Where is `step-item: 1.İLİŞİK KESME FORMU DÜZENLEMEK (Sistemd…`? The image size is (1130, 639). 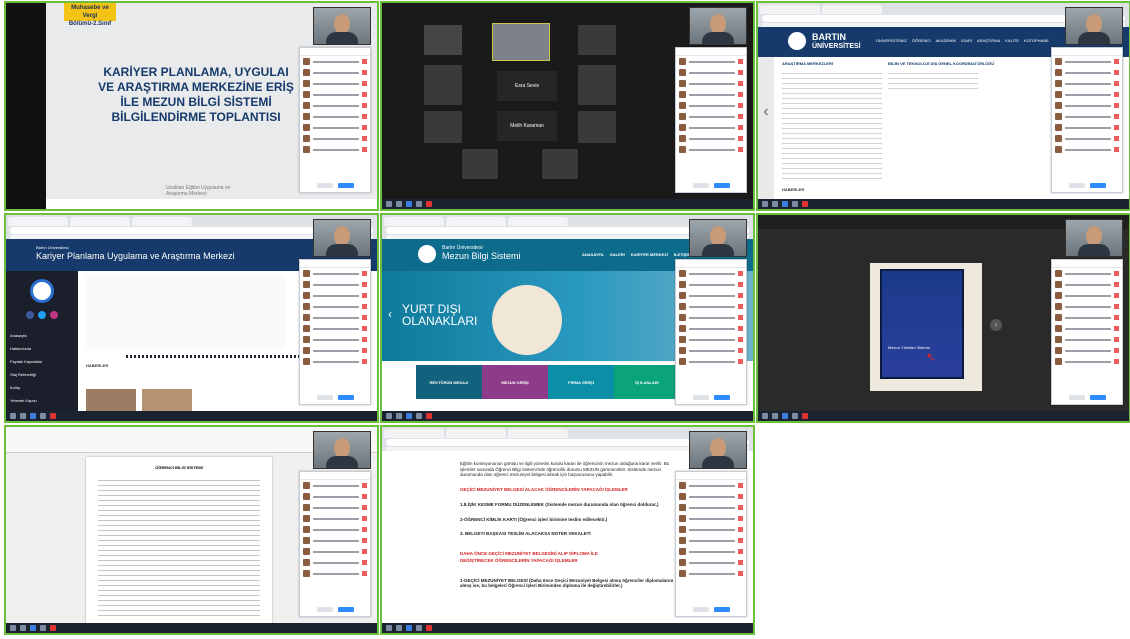 step-item: 1.İLİŞİK KESME FORMU DÜZENLEMEK (Sistemd… is located at coordinates (559, 504).